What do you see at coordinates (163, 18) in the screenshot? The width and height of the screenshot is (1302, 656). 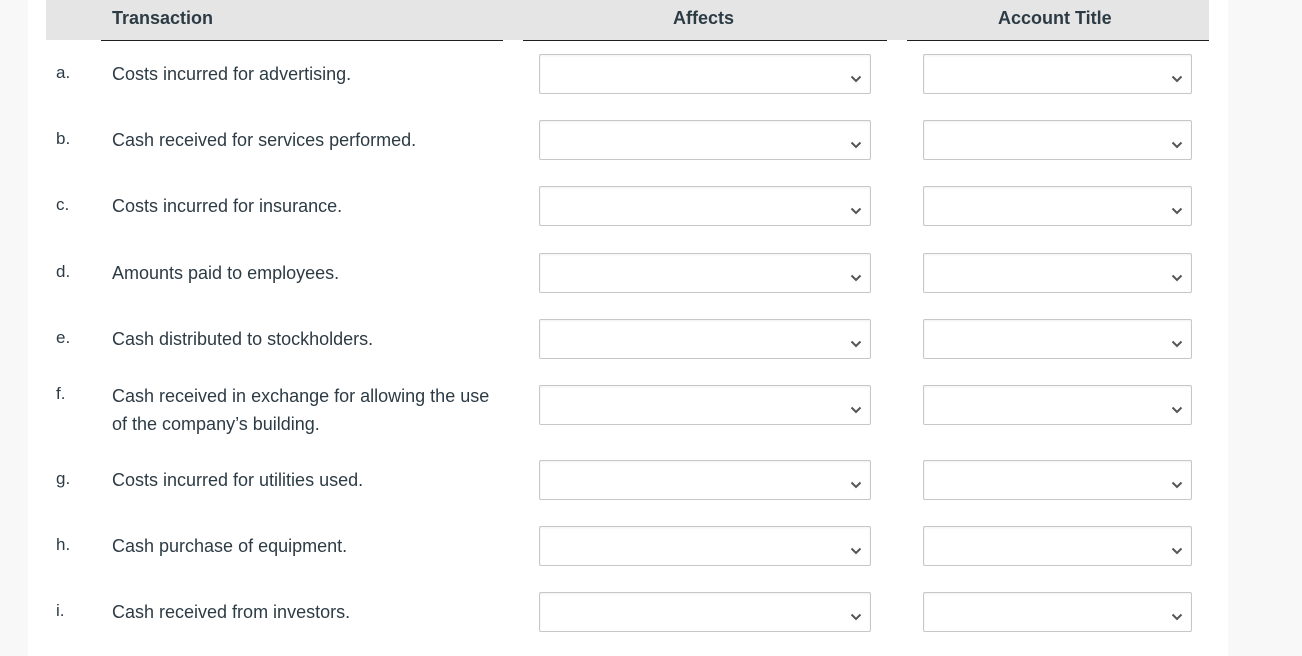 I see `header-transaction: Transaction` at bounding box center [163, 18].